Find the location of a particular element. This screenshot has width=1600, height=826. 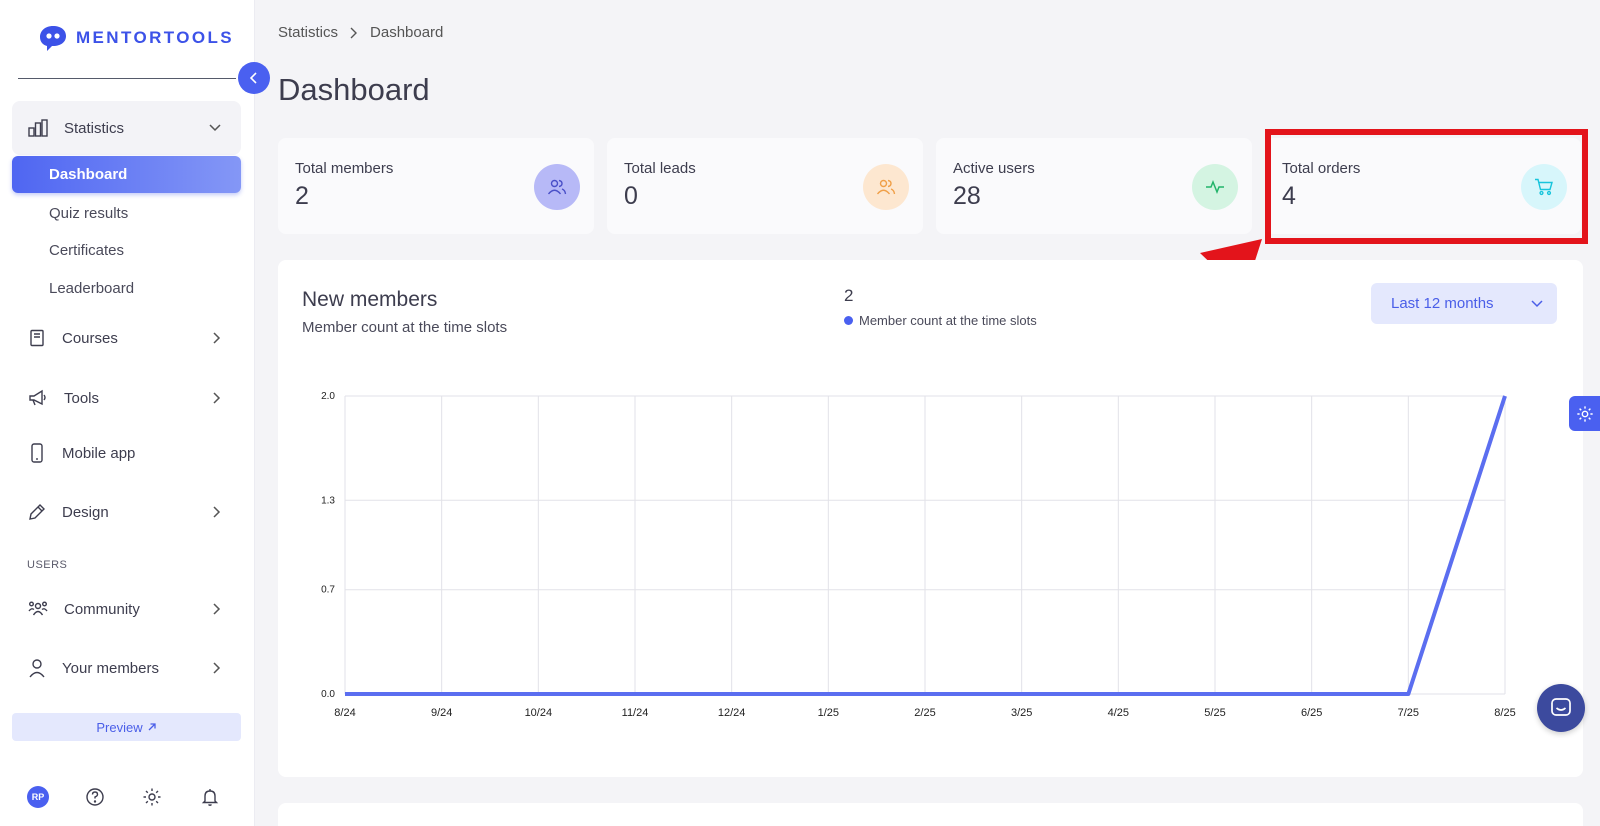

breadcrumb-current: Dashboard is located at coordinates (407, 32).